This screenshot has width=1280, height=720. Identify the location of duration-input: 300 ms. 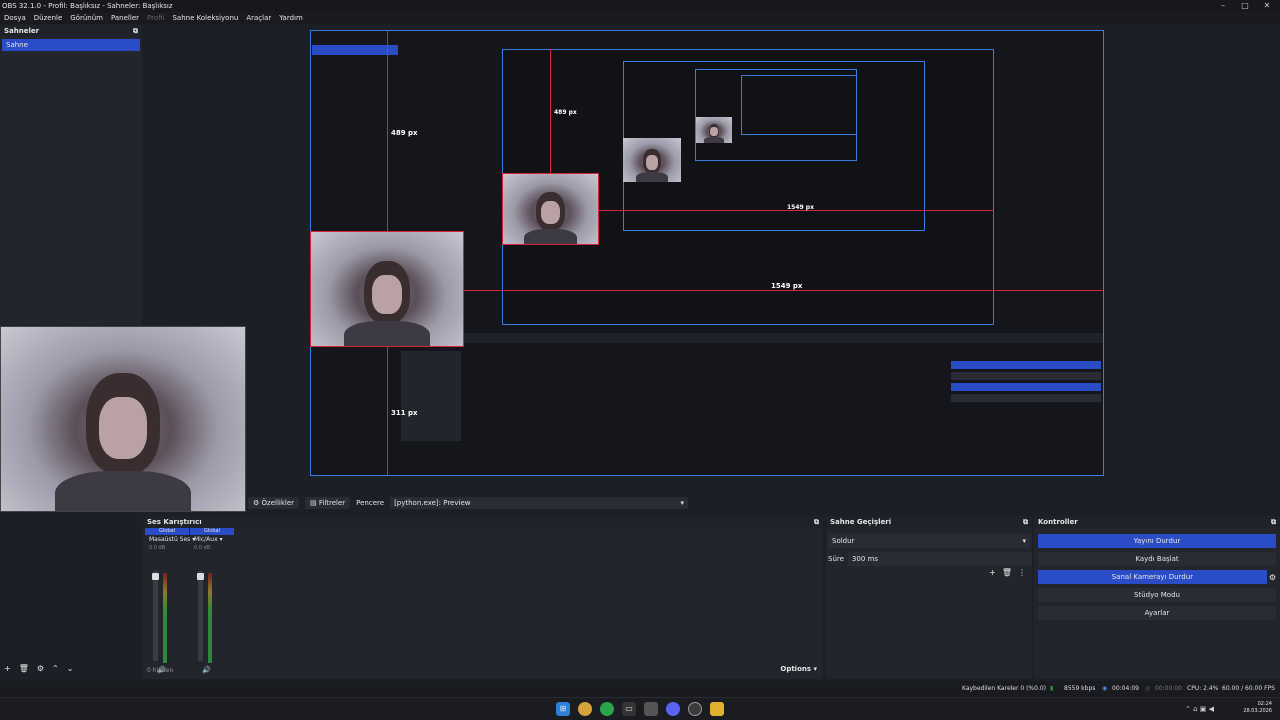
(939, 559).